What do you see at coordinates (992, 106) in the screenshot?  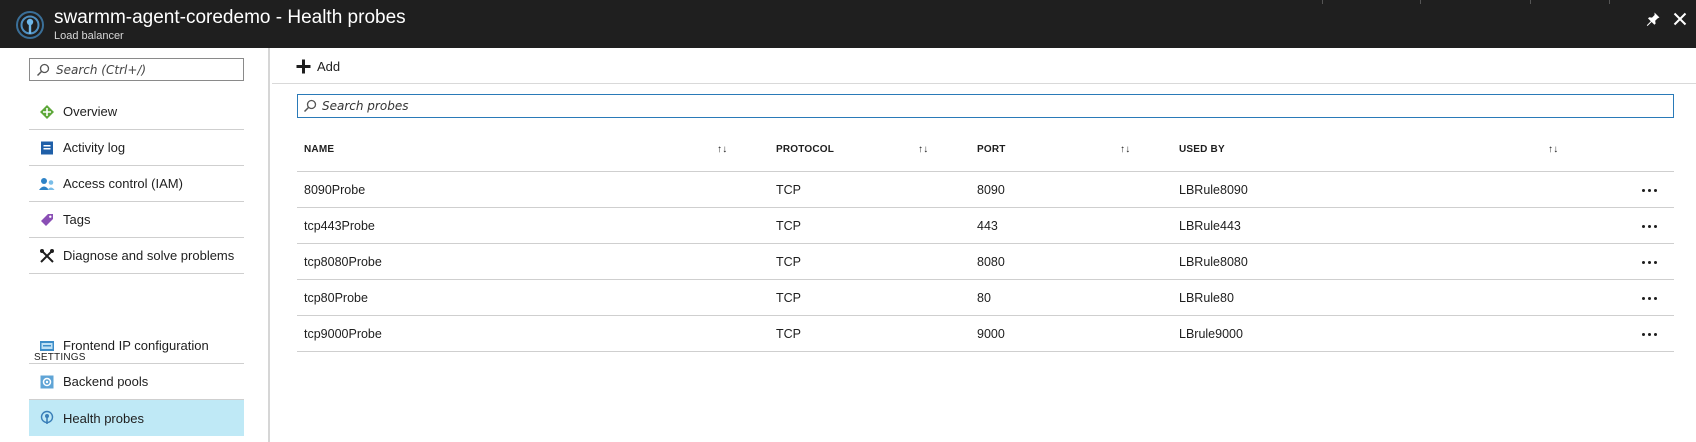 I see `probes-search-input` at bounding box center [992, 106].